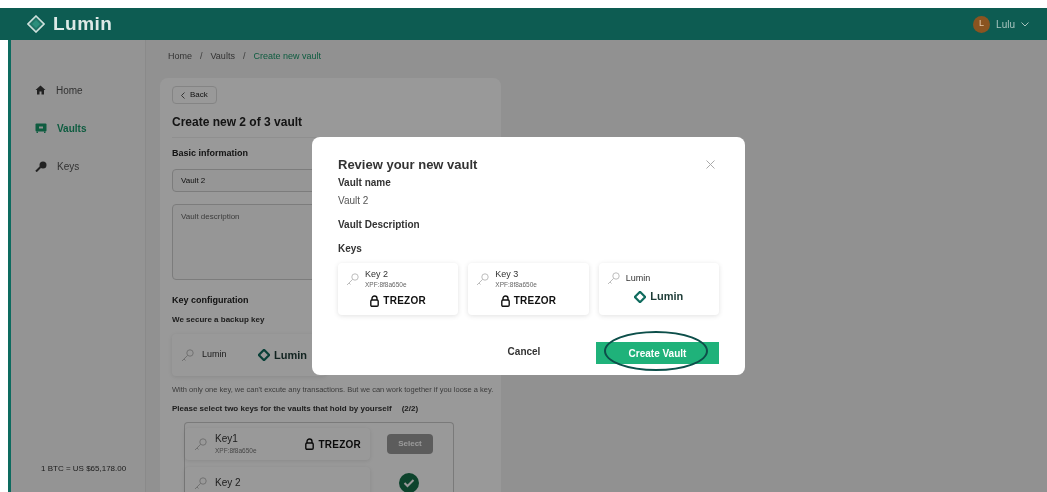 This screenshot has height=492, width=1047. What do you see at coordinates (40, 90) in the screenshot?
I see `home-icon` at bounding box center [40, 90].